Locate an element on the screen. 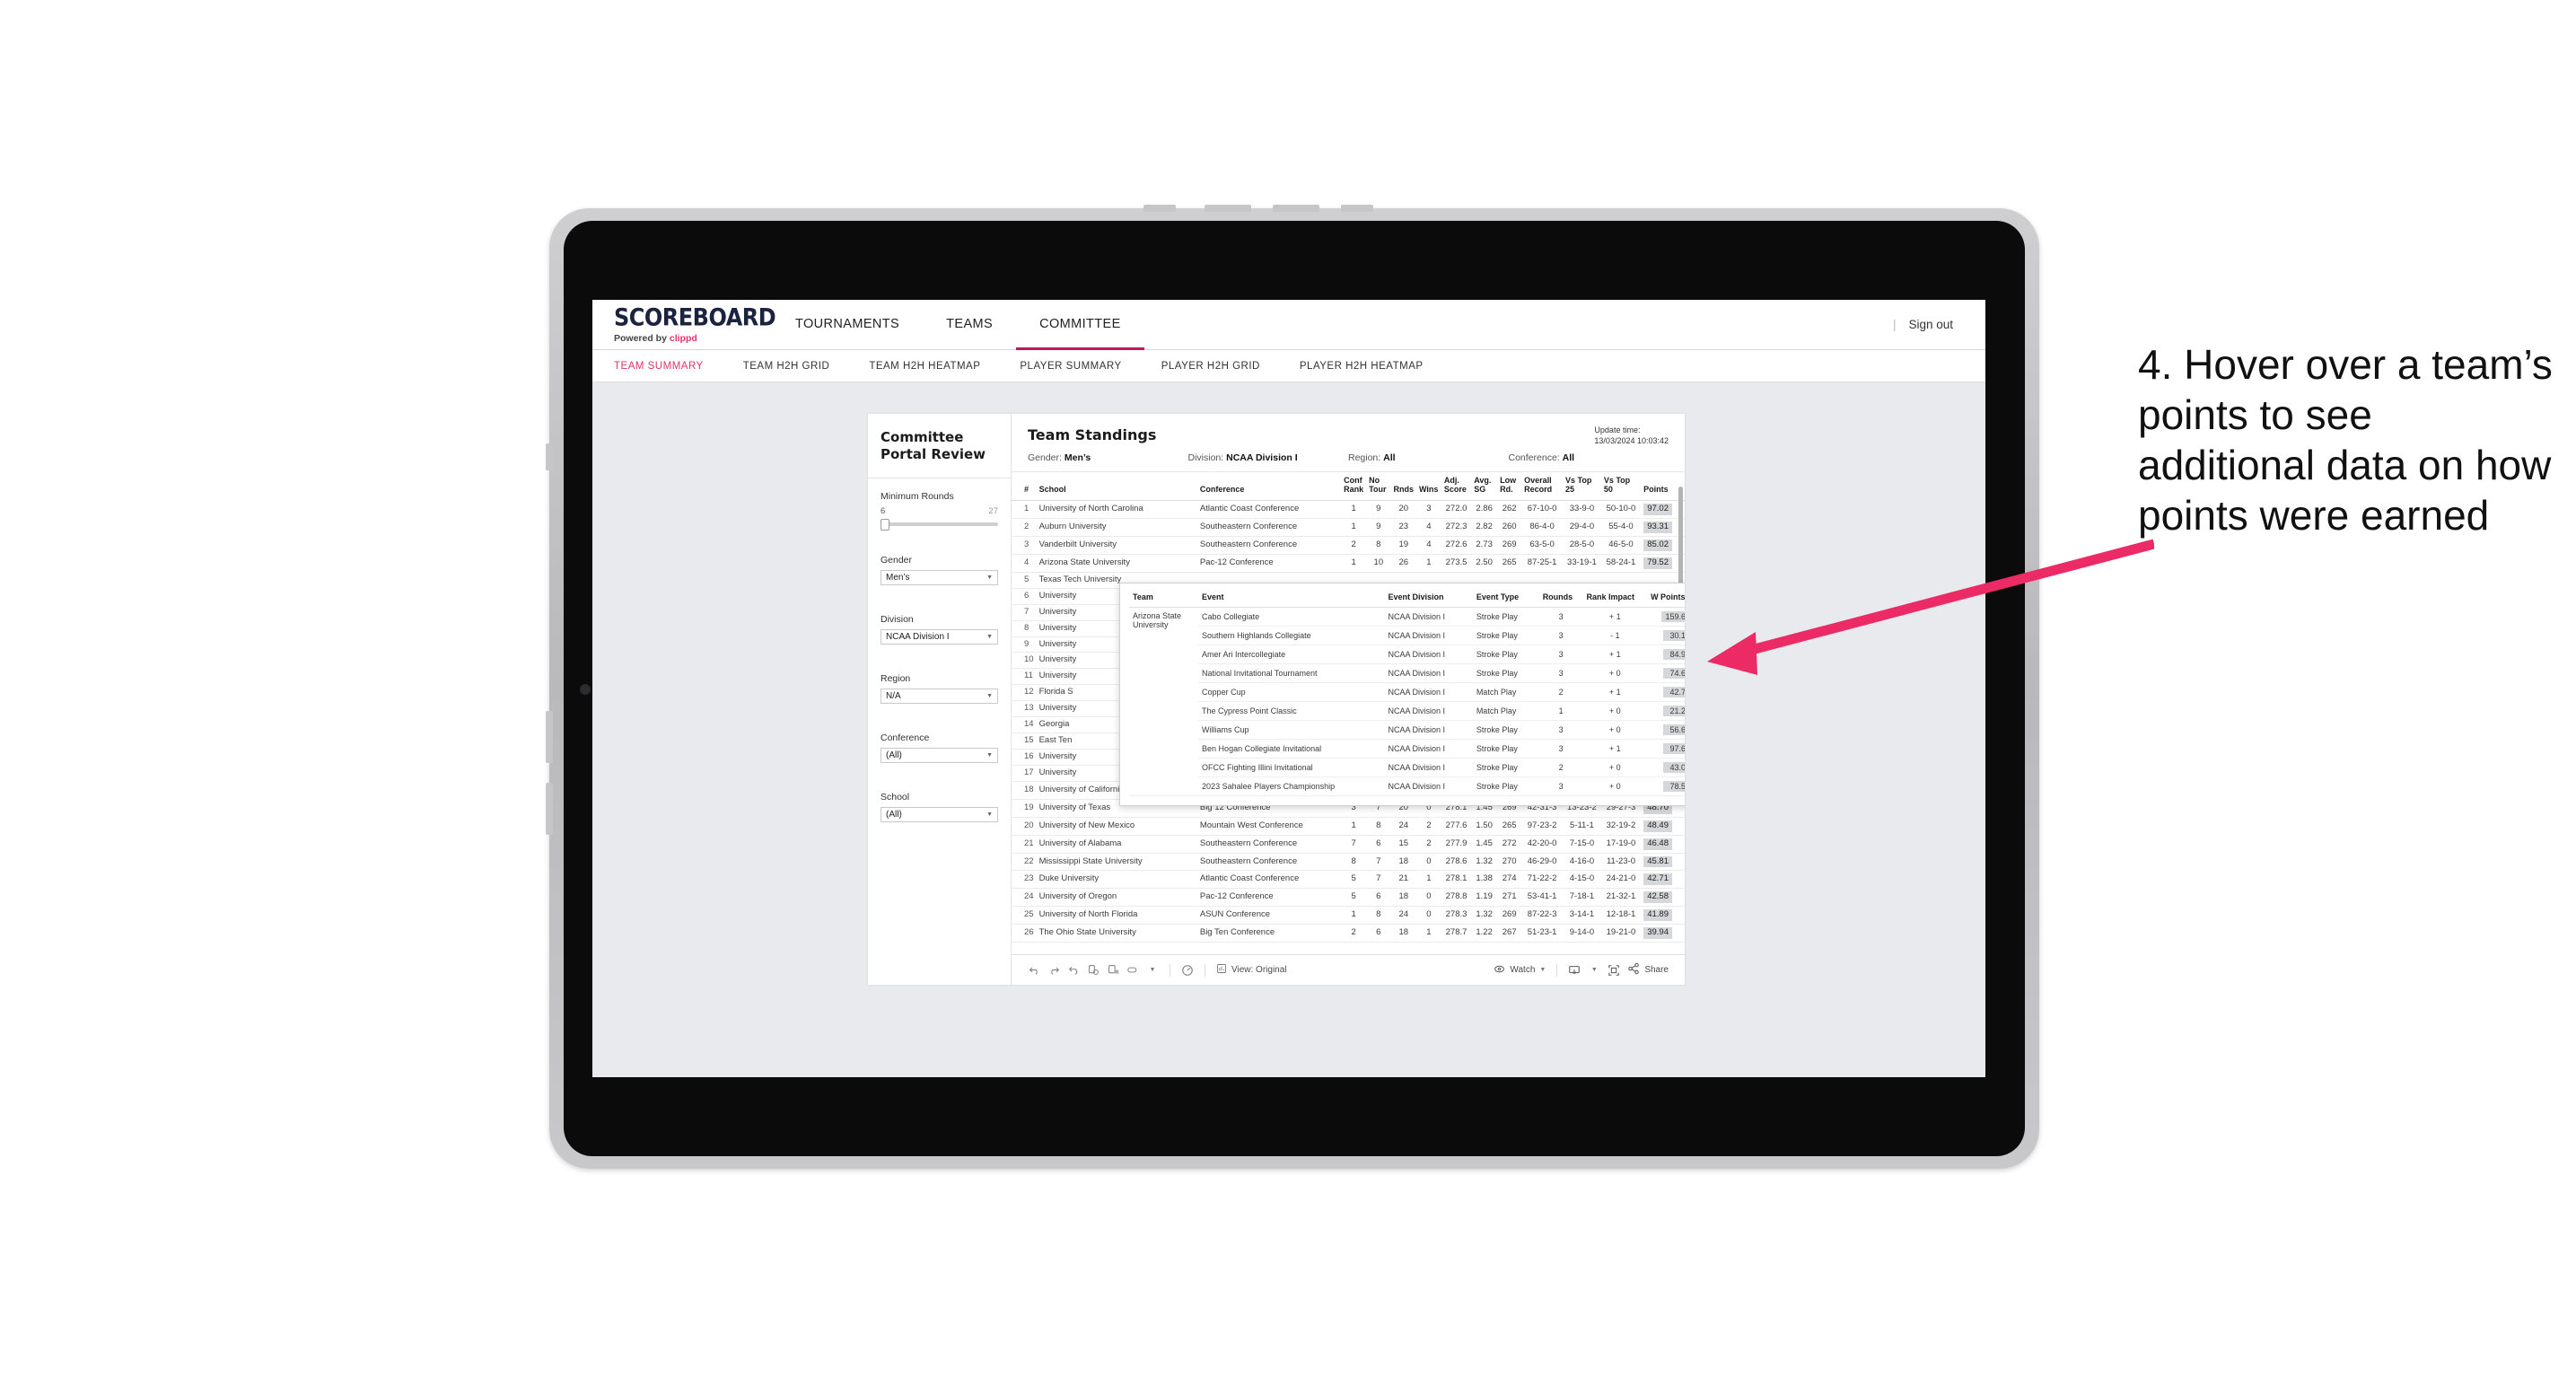 Image resolution: width=2576 pixels, height=1386 pixels. portal-title: Committee Portal Review is located at coordinates (939, 447).